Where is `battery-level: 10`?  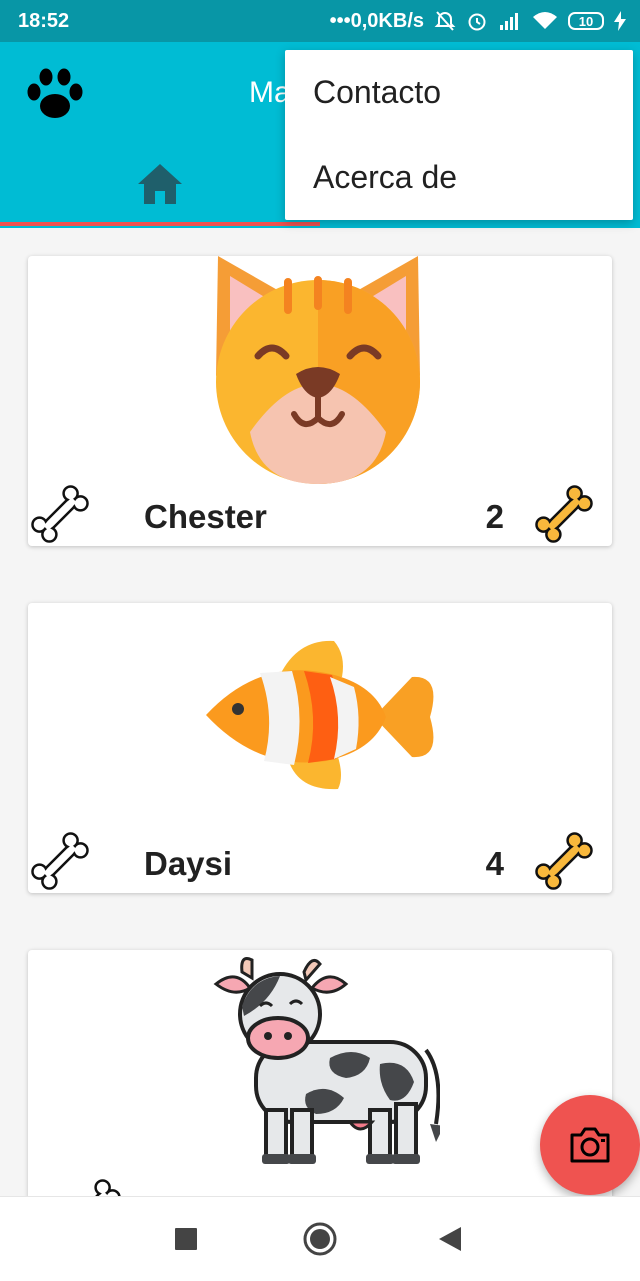
battery-level: 10 is located at coordinates (586, 21).